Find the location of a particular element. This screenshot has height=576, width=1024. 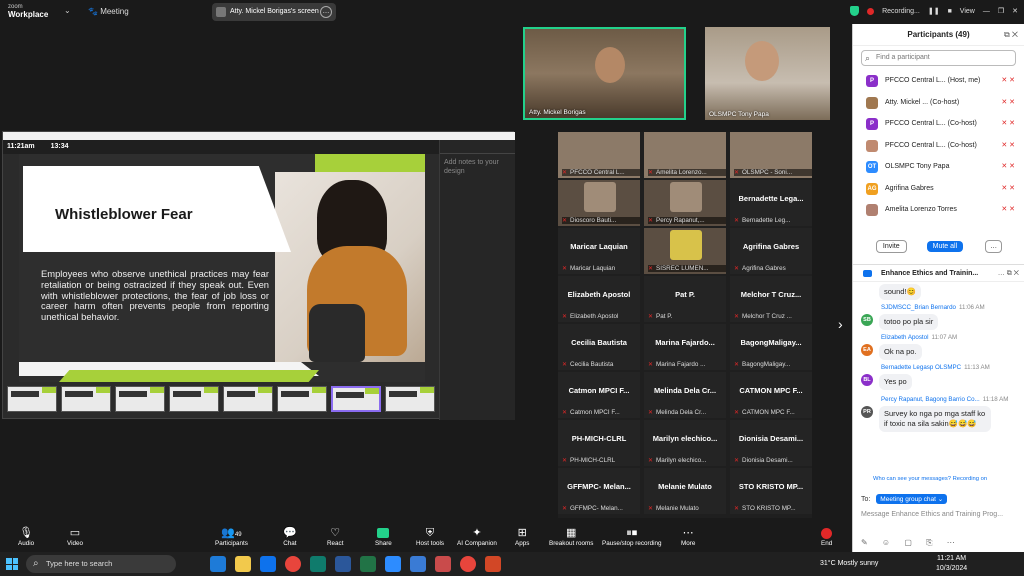

host-tools-button: ⛨ Host tools is located at coordinates (430, 536).